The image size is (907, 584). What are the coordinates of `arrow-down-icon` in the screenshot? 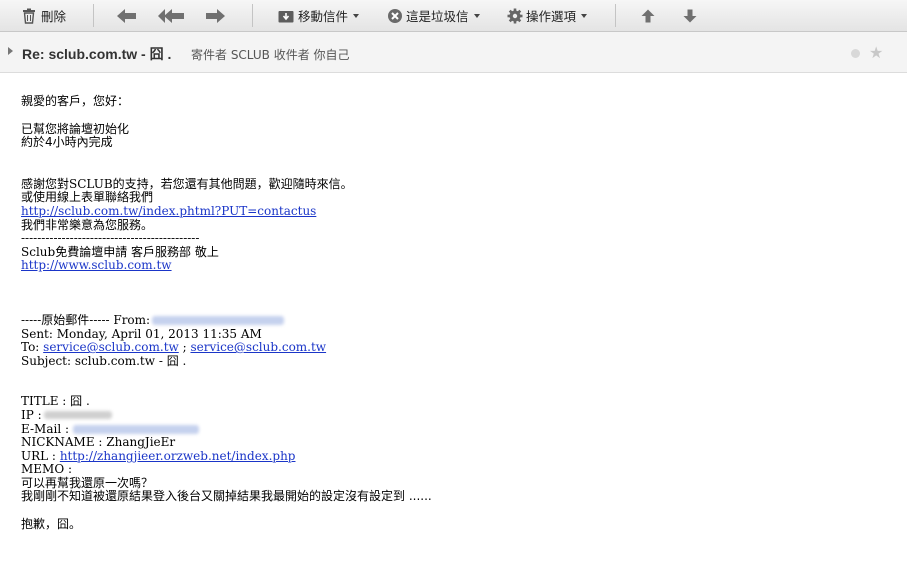 It's located at (690, 15).